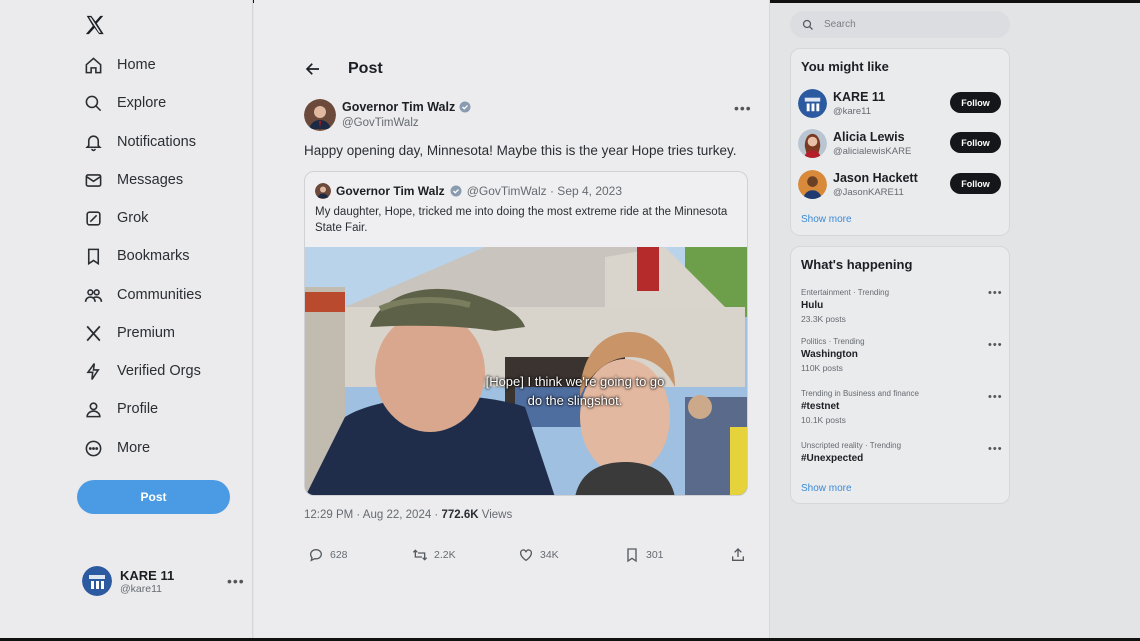 The image size is (1140, 641). I want to click on panel-title: You might like, so click(845, 66).